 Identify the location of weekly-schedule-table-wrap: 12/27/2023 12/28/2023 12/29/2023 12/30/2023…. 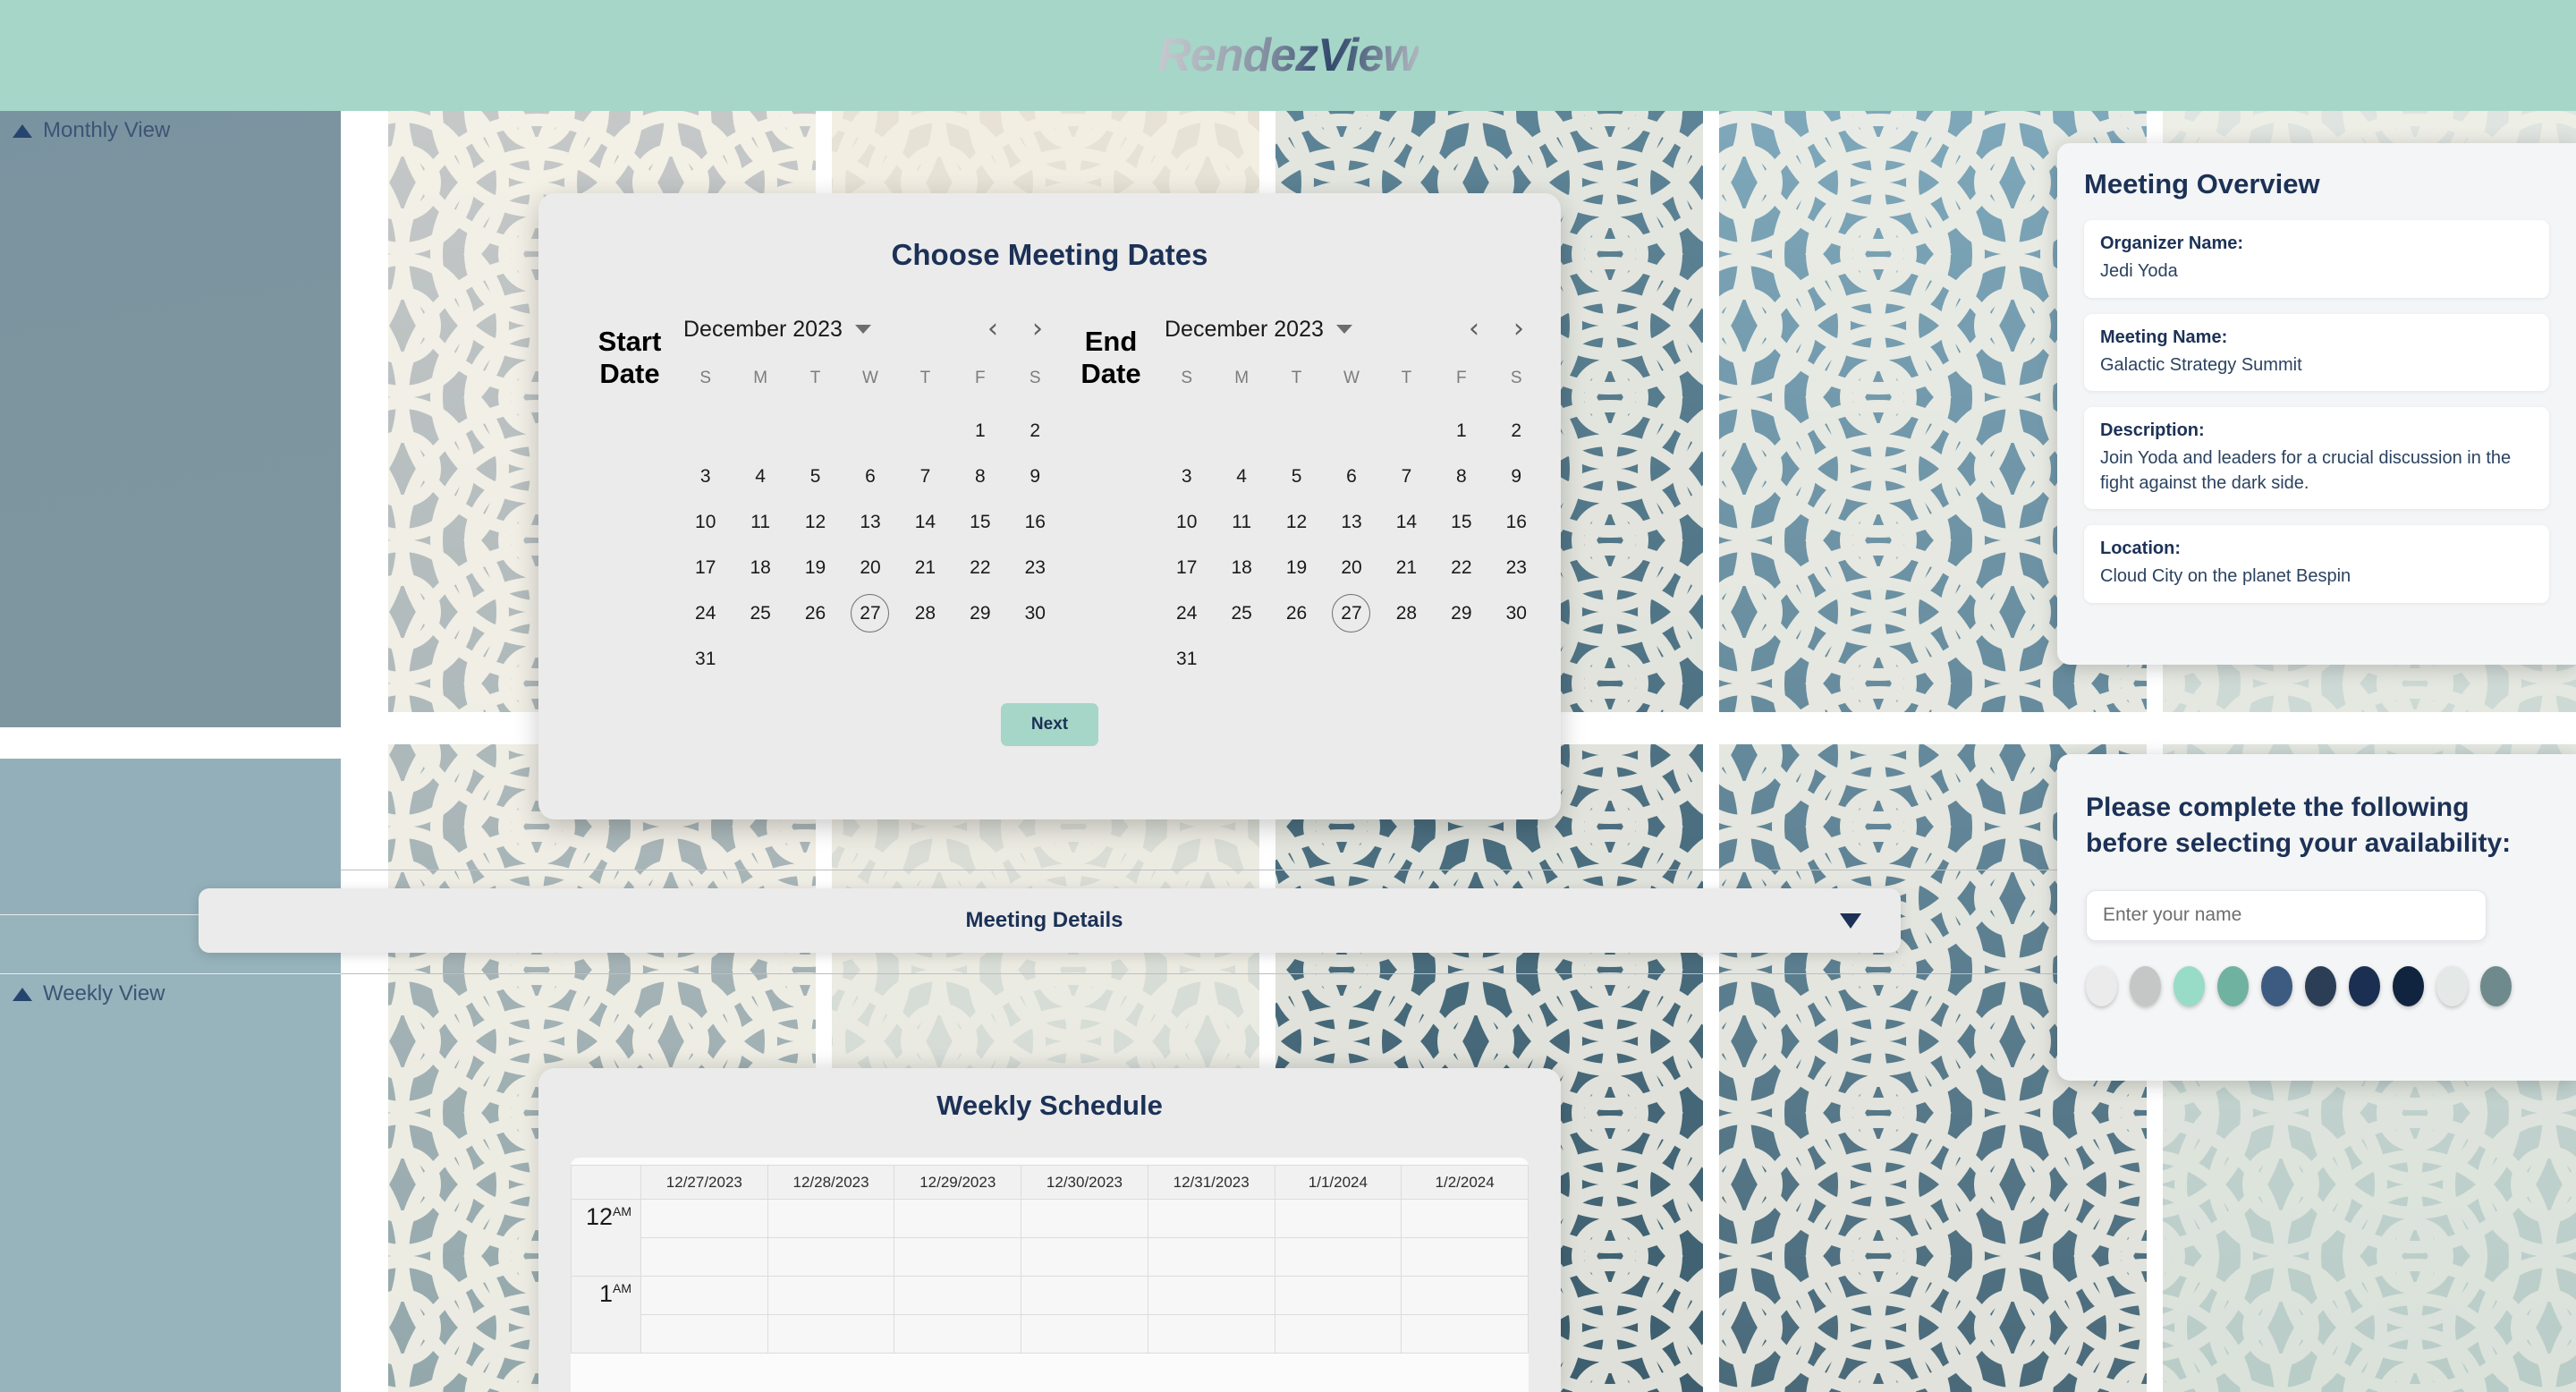
(1050, 1275).